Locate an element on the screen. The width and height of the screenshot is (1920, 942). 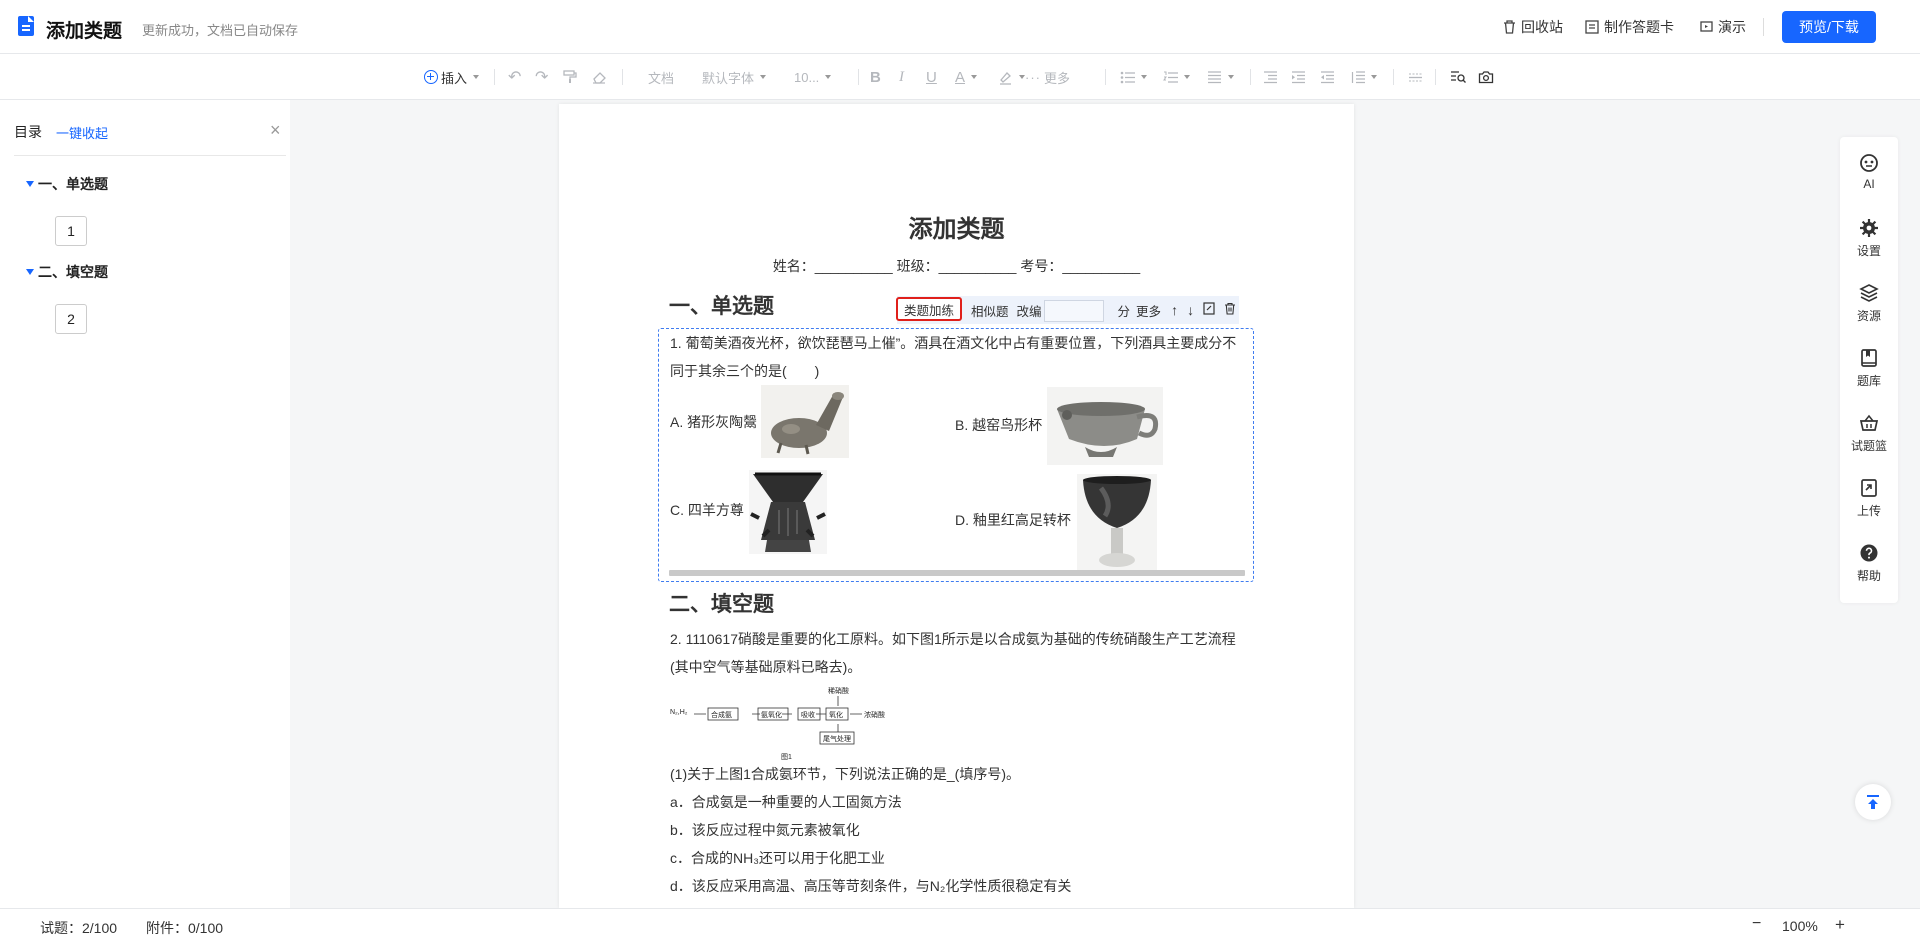
highlighter-icon is located at coordinates (1005, 78).